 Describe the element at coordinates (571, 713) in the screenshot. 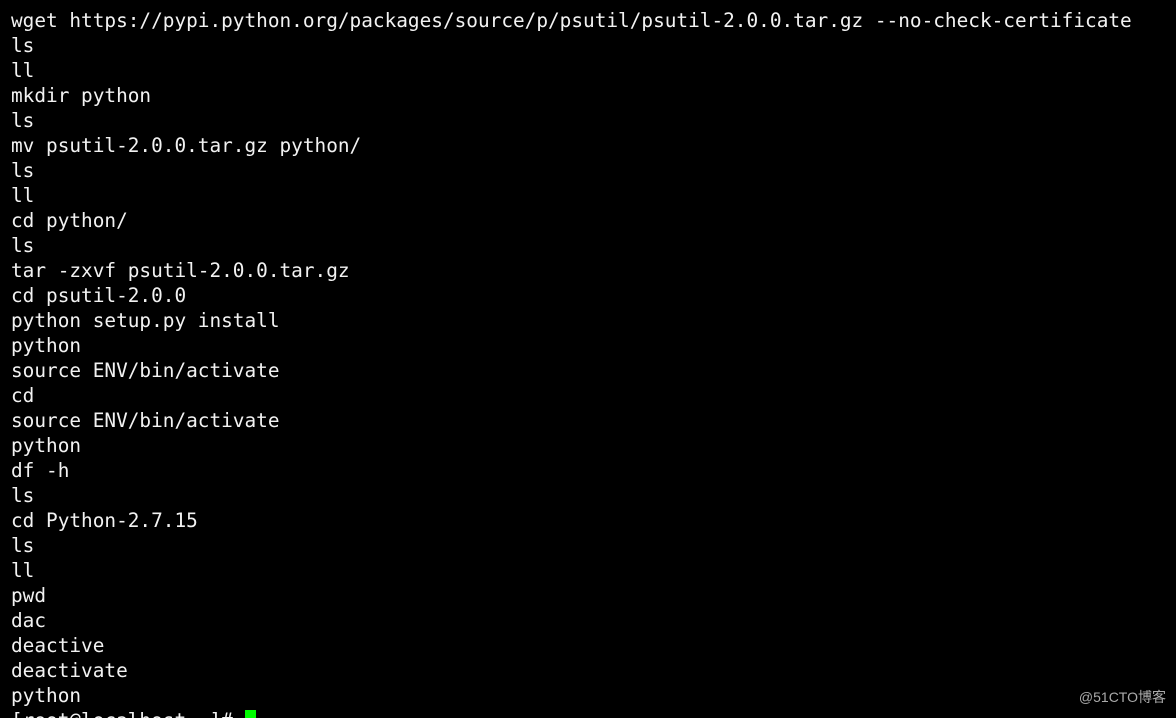

I see `prompt-line: [root@localhost ~]#` at that location.